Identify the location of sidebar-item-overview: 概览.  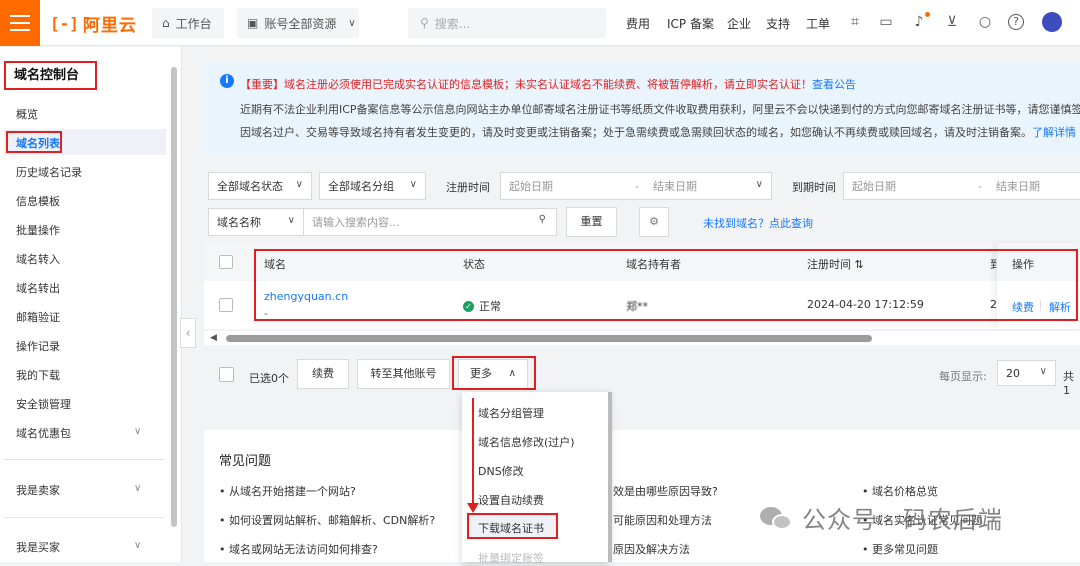
(27, 114).